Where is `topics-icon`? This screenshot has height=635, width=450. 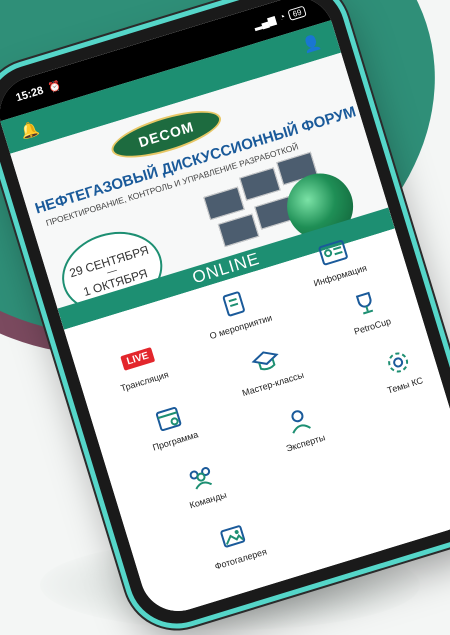 topics-icon is located at coordinates (397, 362).